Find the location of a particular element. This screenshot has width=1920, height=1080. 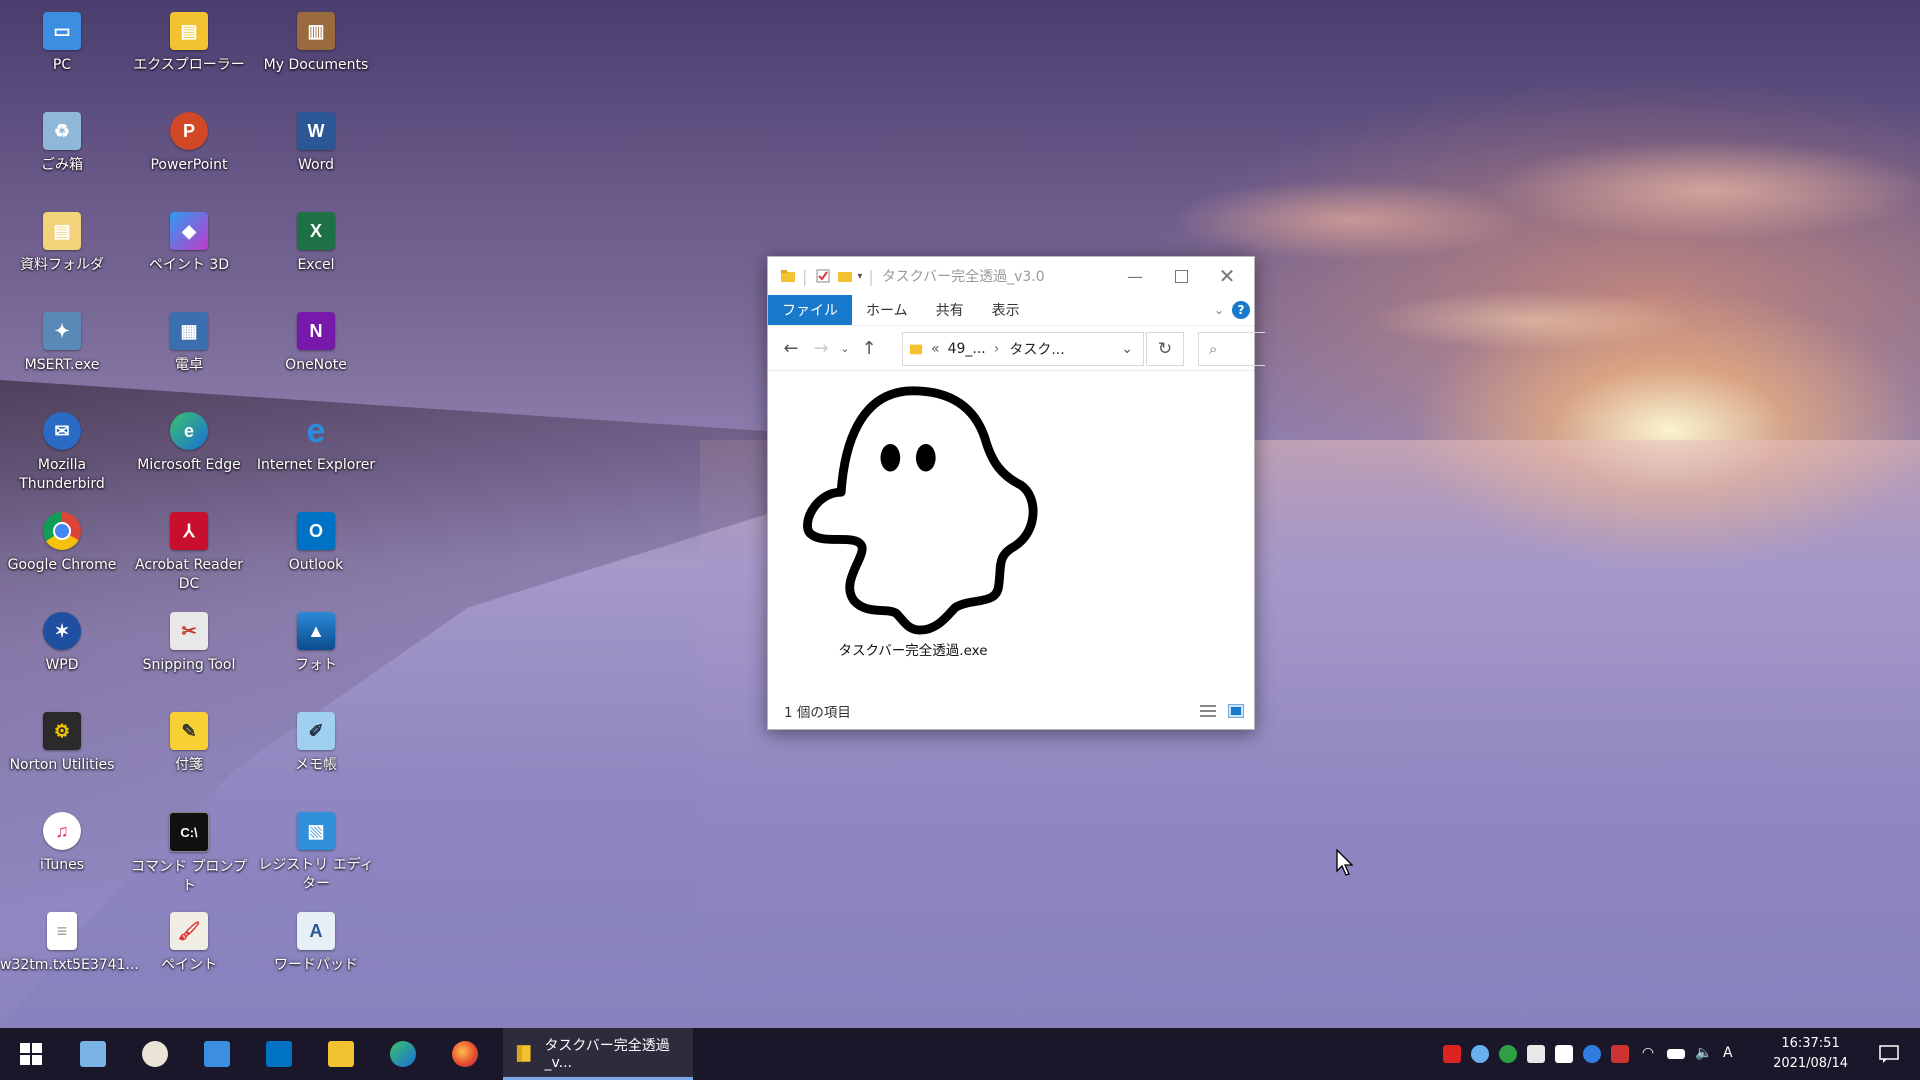

large-icons-view-icon is located at coordinates (1236, 711).